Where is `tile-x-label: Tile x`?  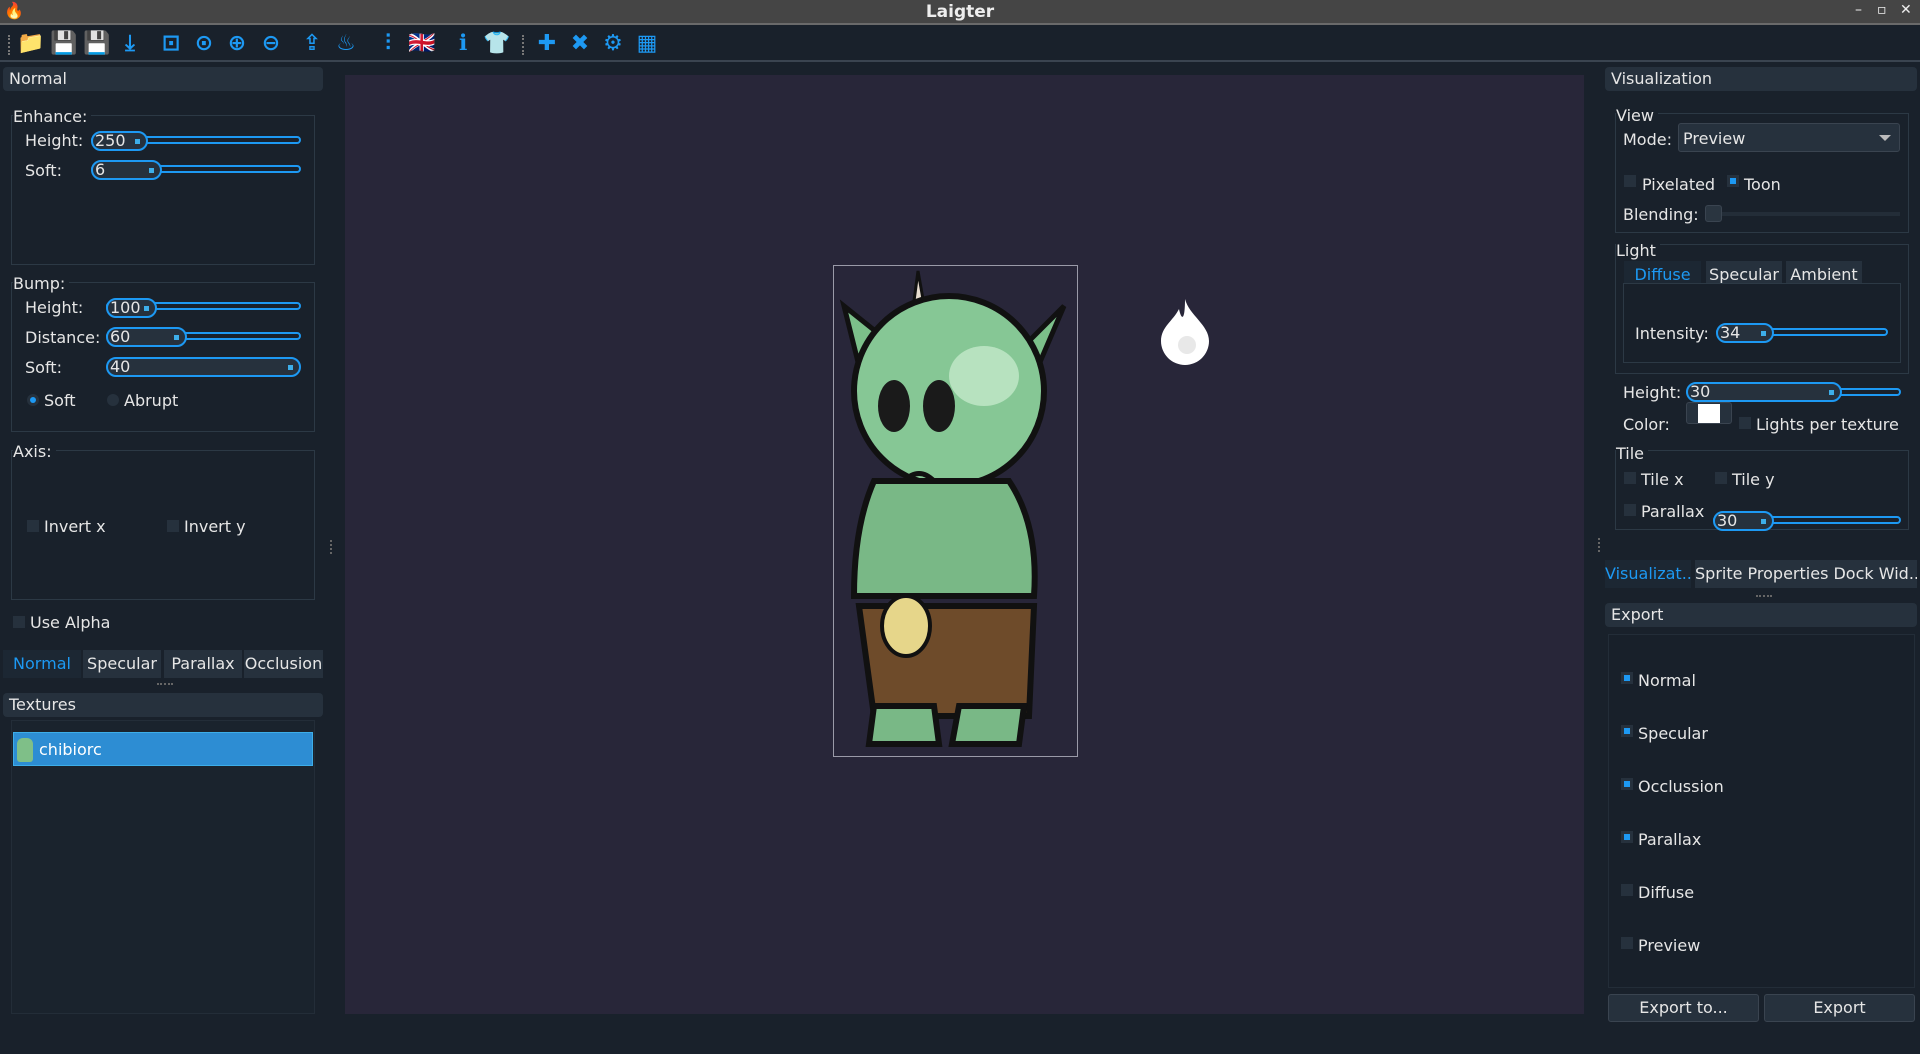
tile-x-label: Tile x is located at coordinates (1662, 479).